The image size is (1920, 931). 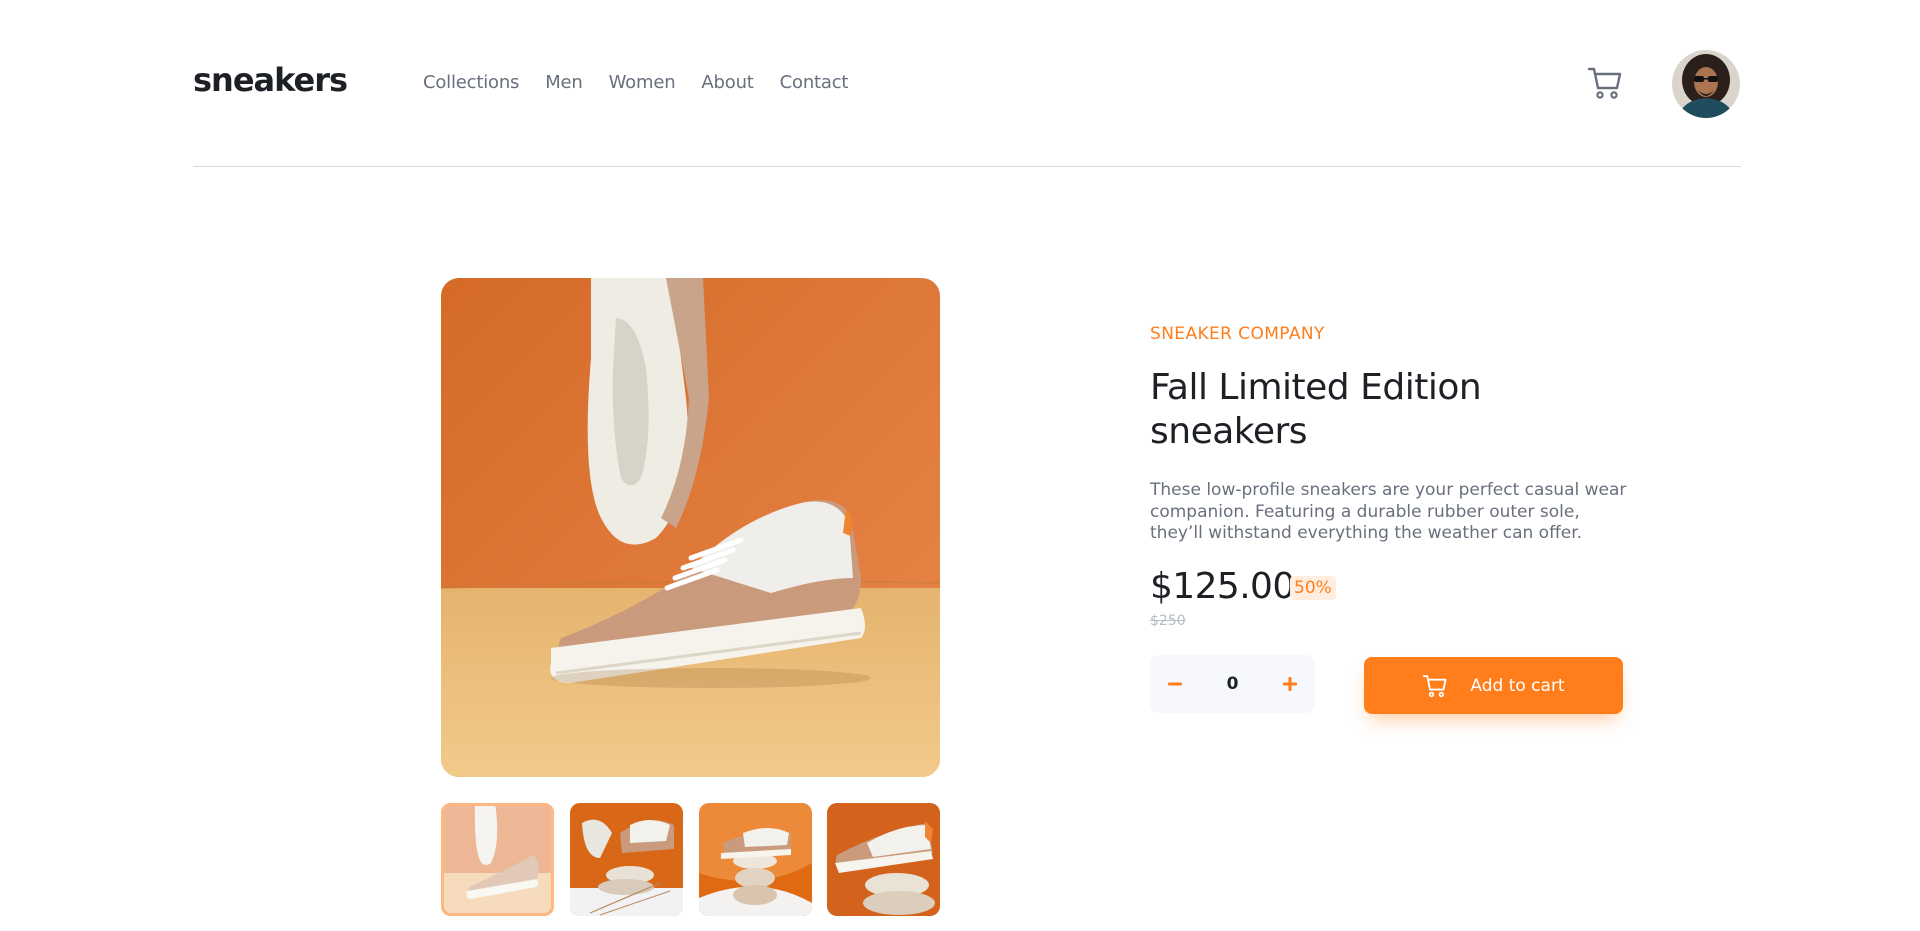 I want to click on decrease-quantity-button, so click(x=1175, y=684).